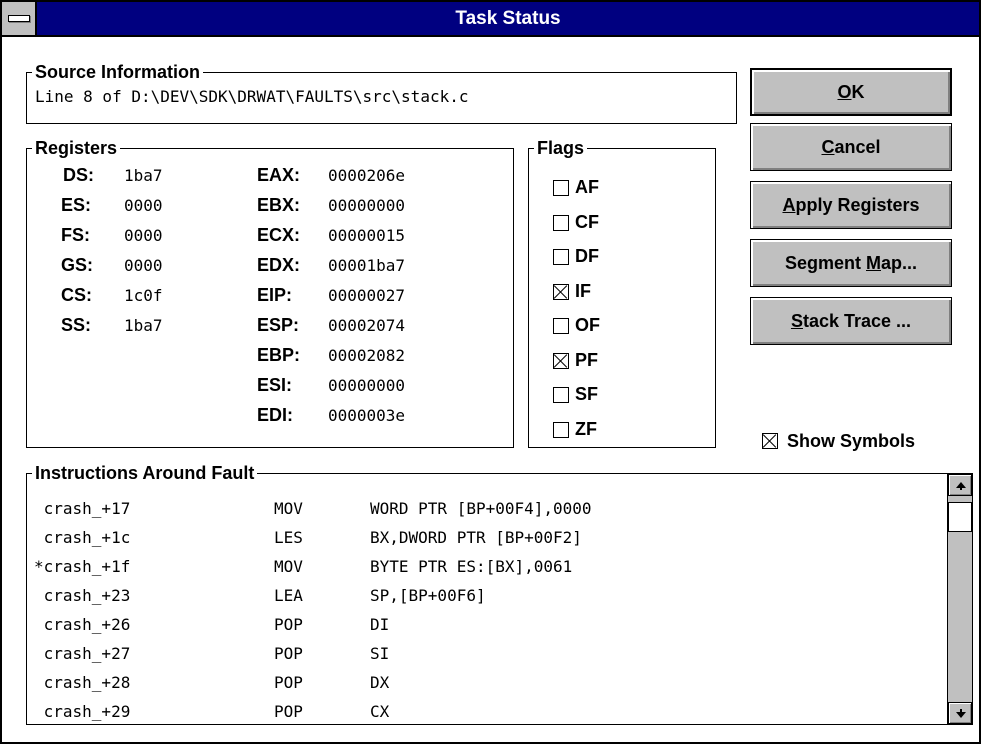  Describe the element at coordinates (486, 510) in the screenshot. I see `instruction-row: crash_+17 MOV WORD PTR [BP+00F4],0000` at that location.